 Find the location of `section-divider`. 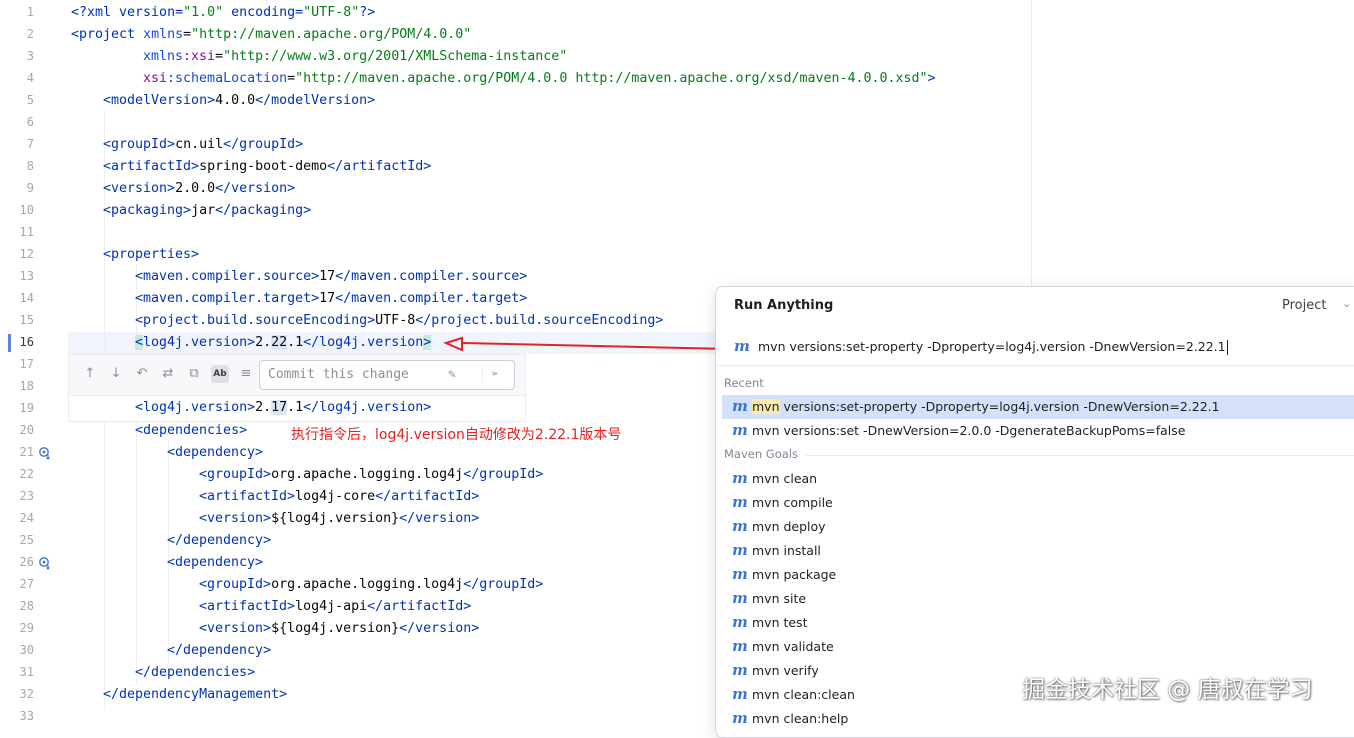

section-divider is located at coordinates (1080, 455).